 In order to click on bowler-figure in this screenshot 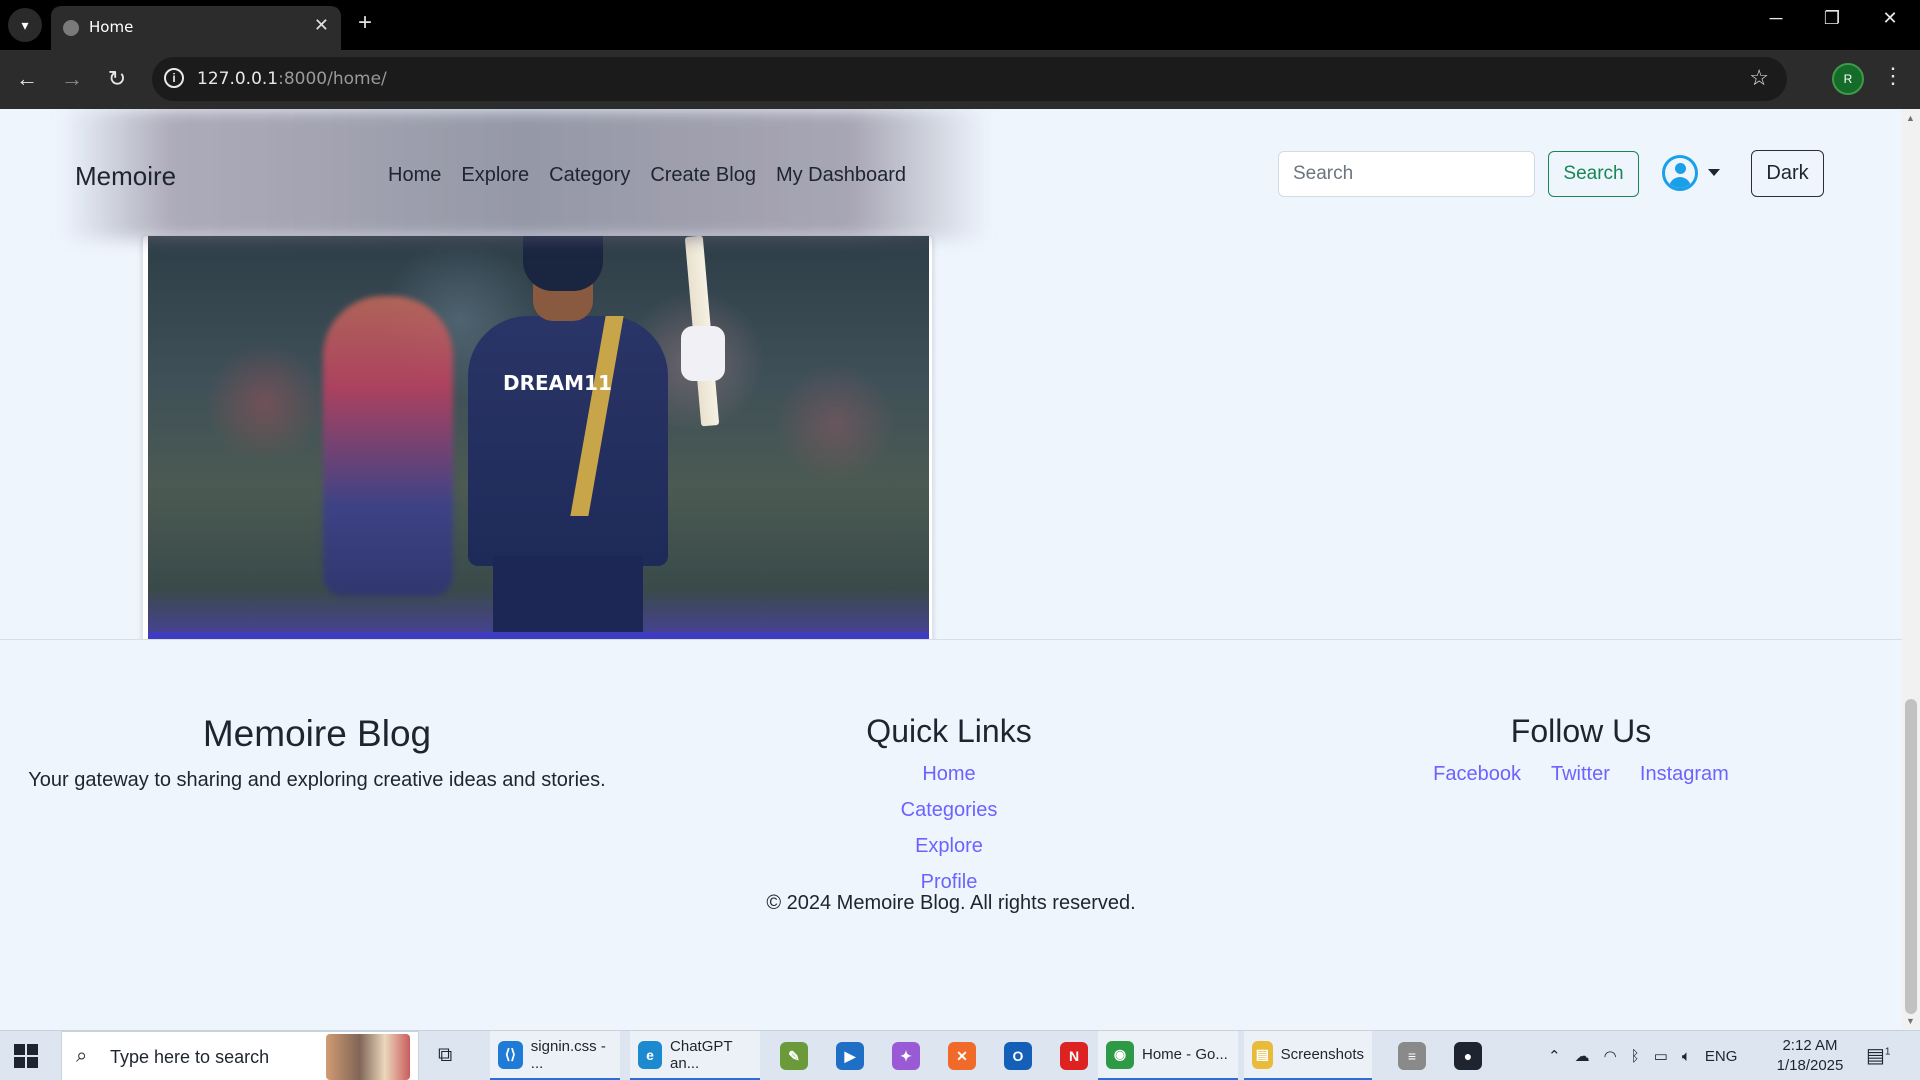, I will do `click(388, 446)`.